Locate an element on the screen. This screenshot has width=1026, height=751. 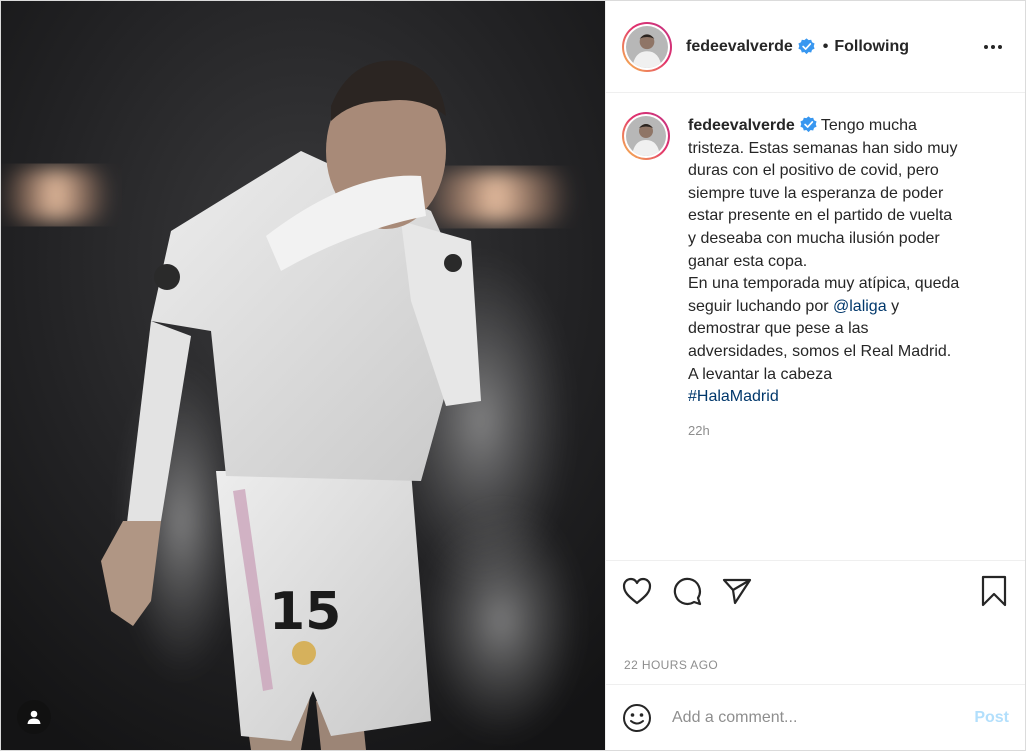
caption-line-mention: seguir luchando por @laliga y is located at coordinates (838, 307).